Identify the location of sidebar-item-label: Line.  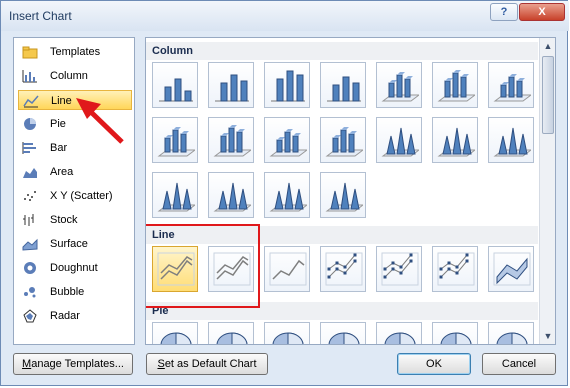
(61, 101).